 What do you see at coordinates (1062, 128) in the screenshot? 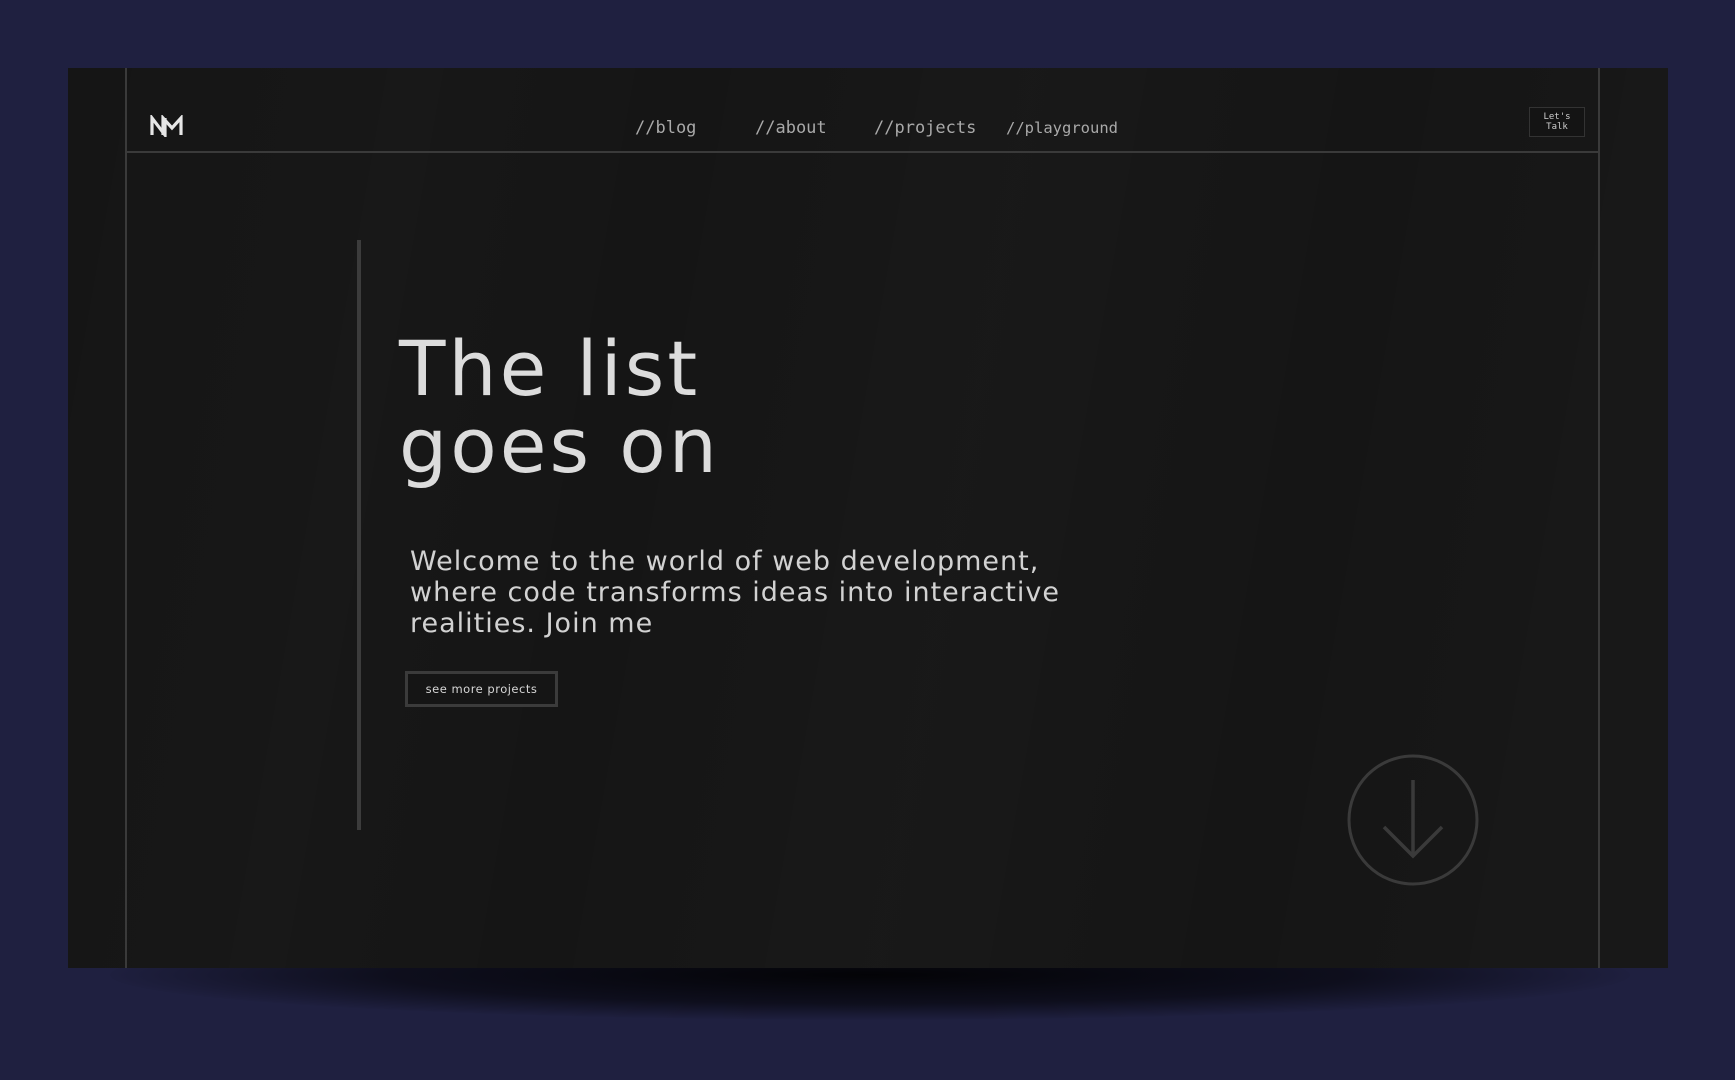
I see `nav-link-playground: //playground` at bounding box center [1062, 128].